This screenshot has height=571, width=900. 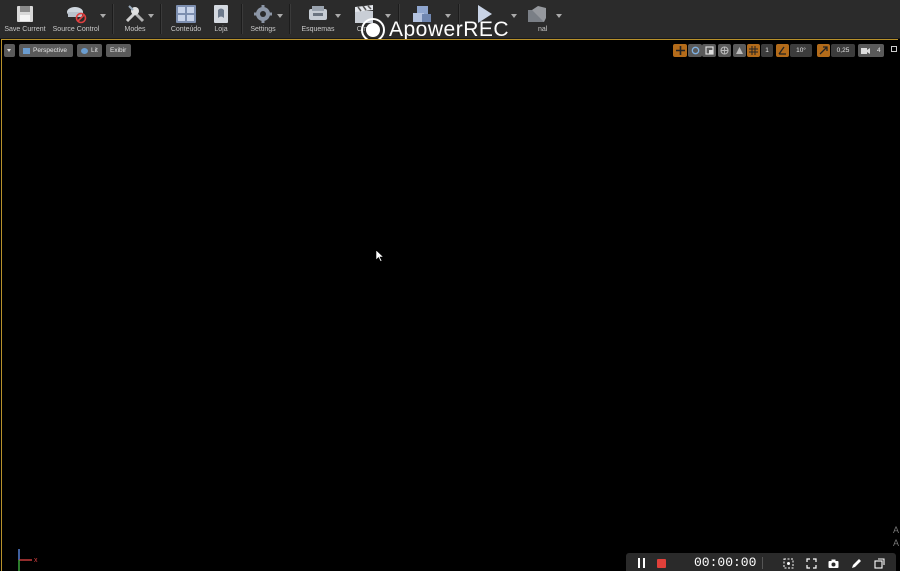 I want to click on source-control-button: Source Control, so click(x=76, y=19).